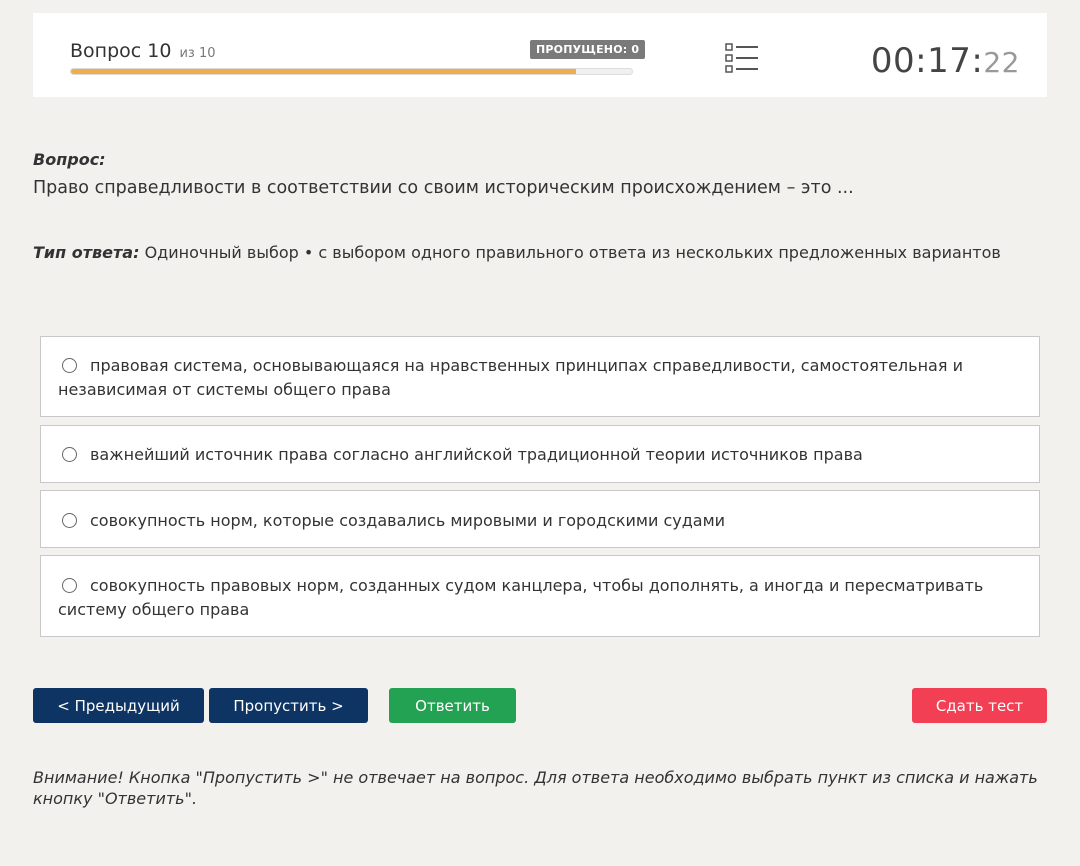 Image resolution: width=1080 pixels, height=866 pixels. I want to click on progress-fill, so click(323, 71).